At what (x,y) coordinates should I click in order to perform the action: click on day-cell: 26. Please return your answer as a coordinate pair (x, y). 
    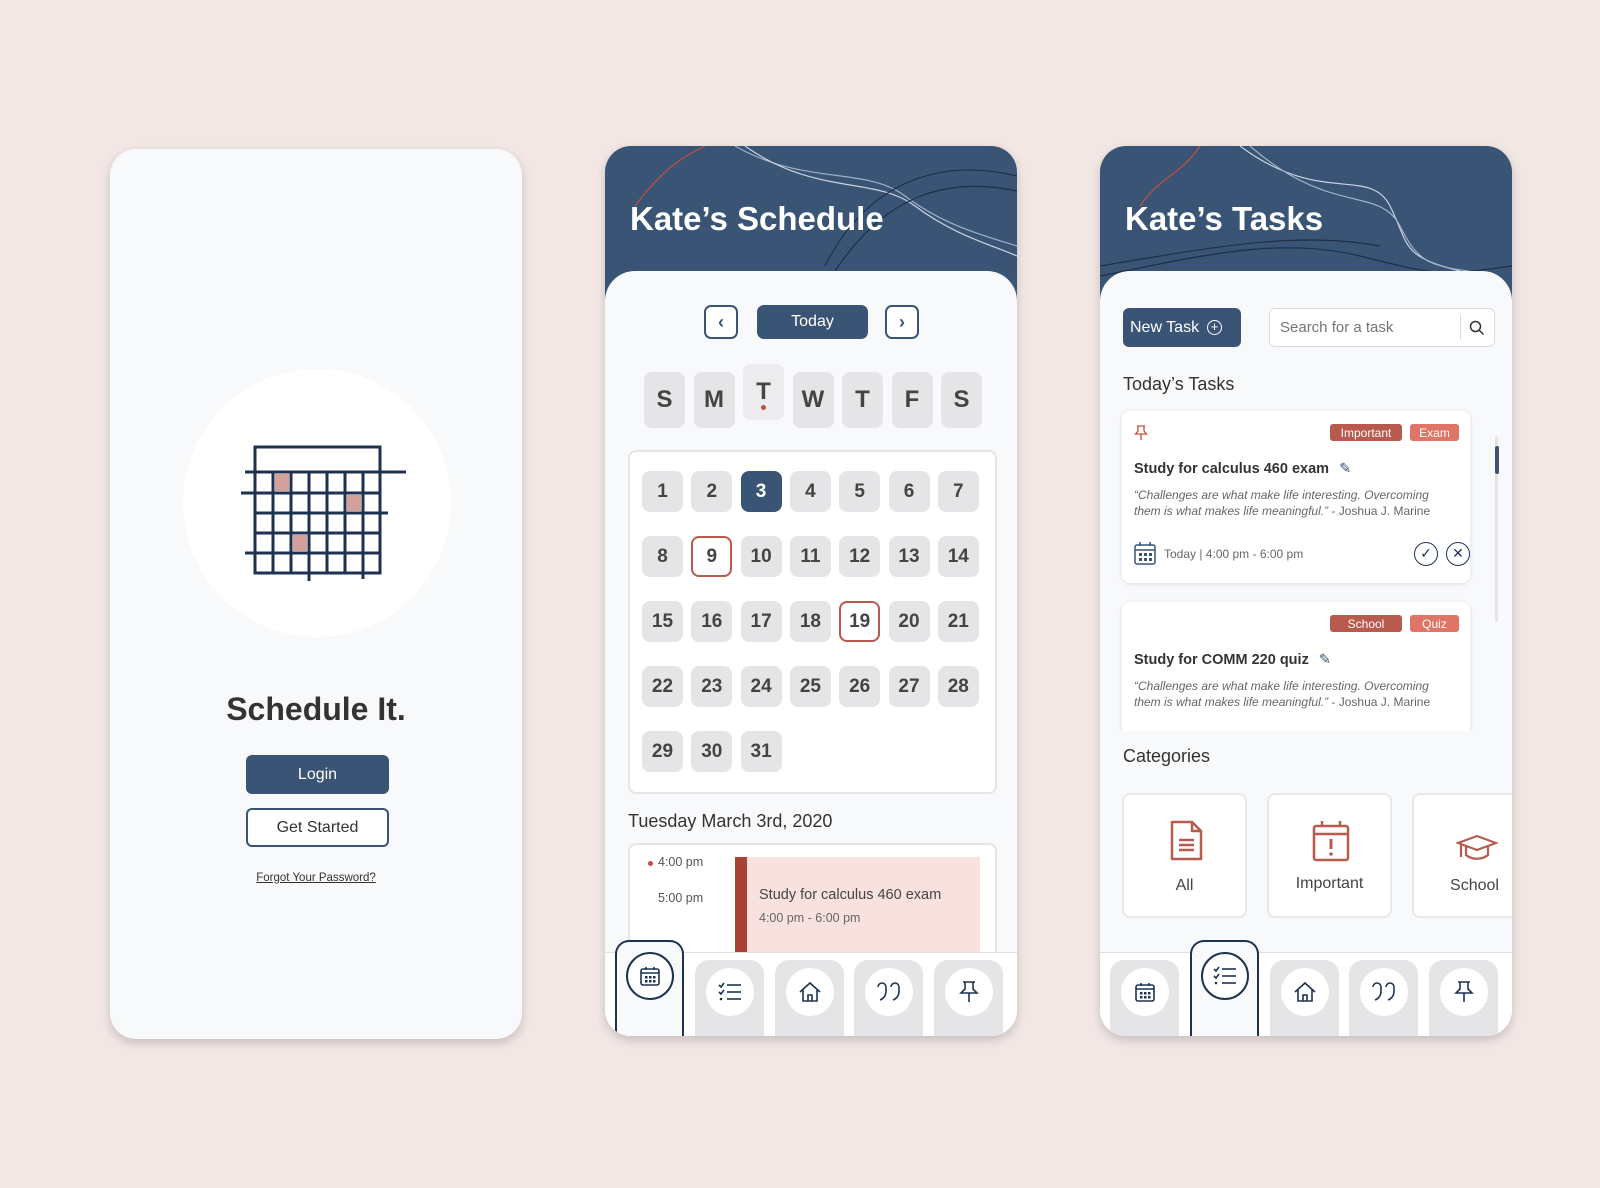
    Looking at the image, I should click on (860, 686).